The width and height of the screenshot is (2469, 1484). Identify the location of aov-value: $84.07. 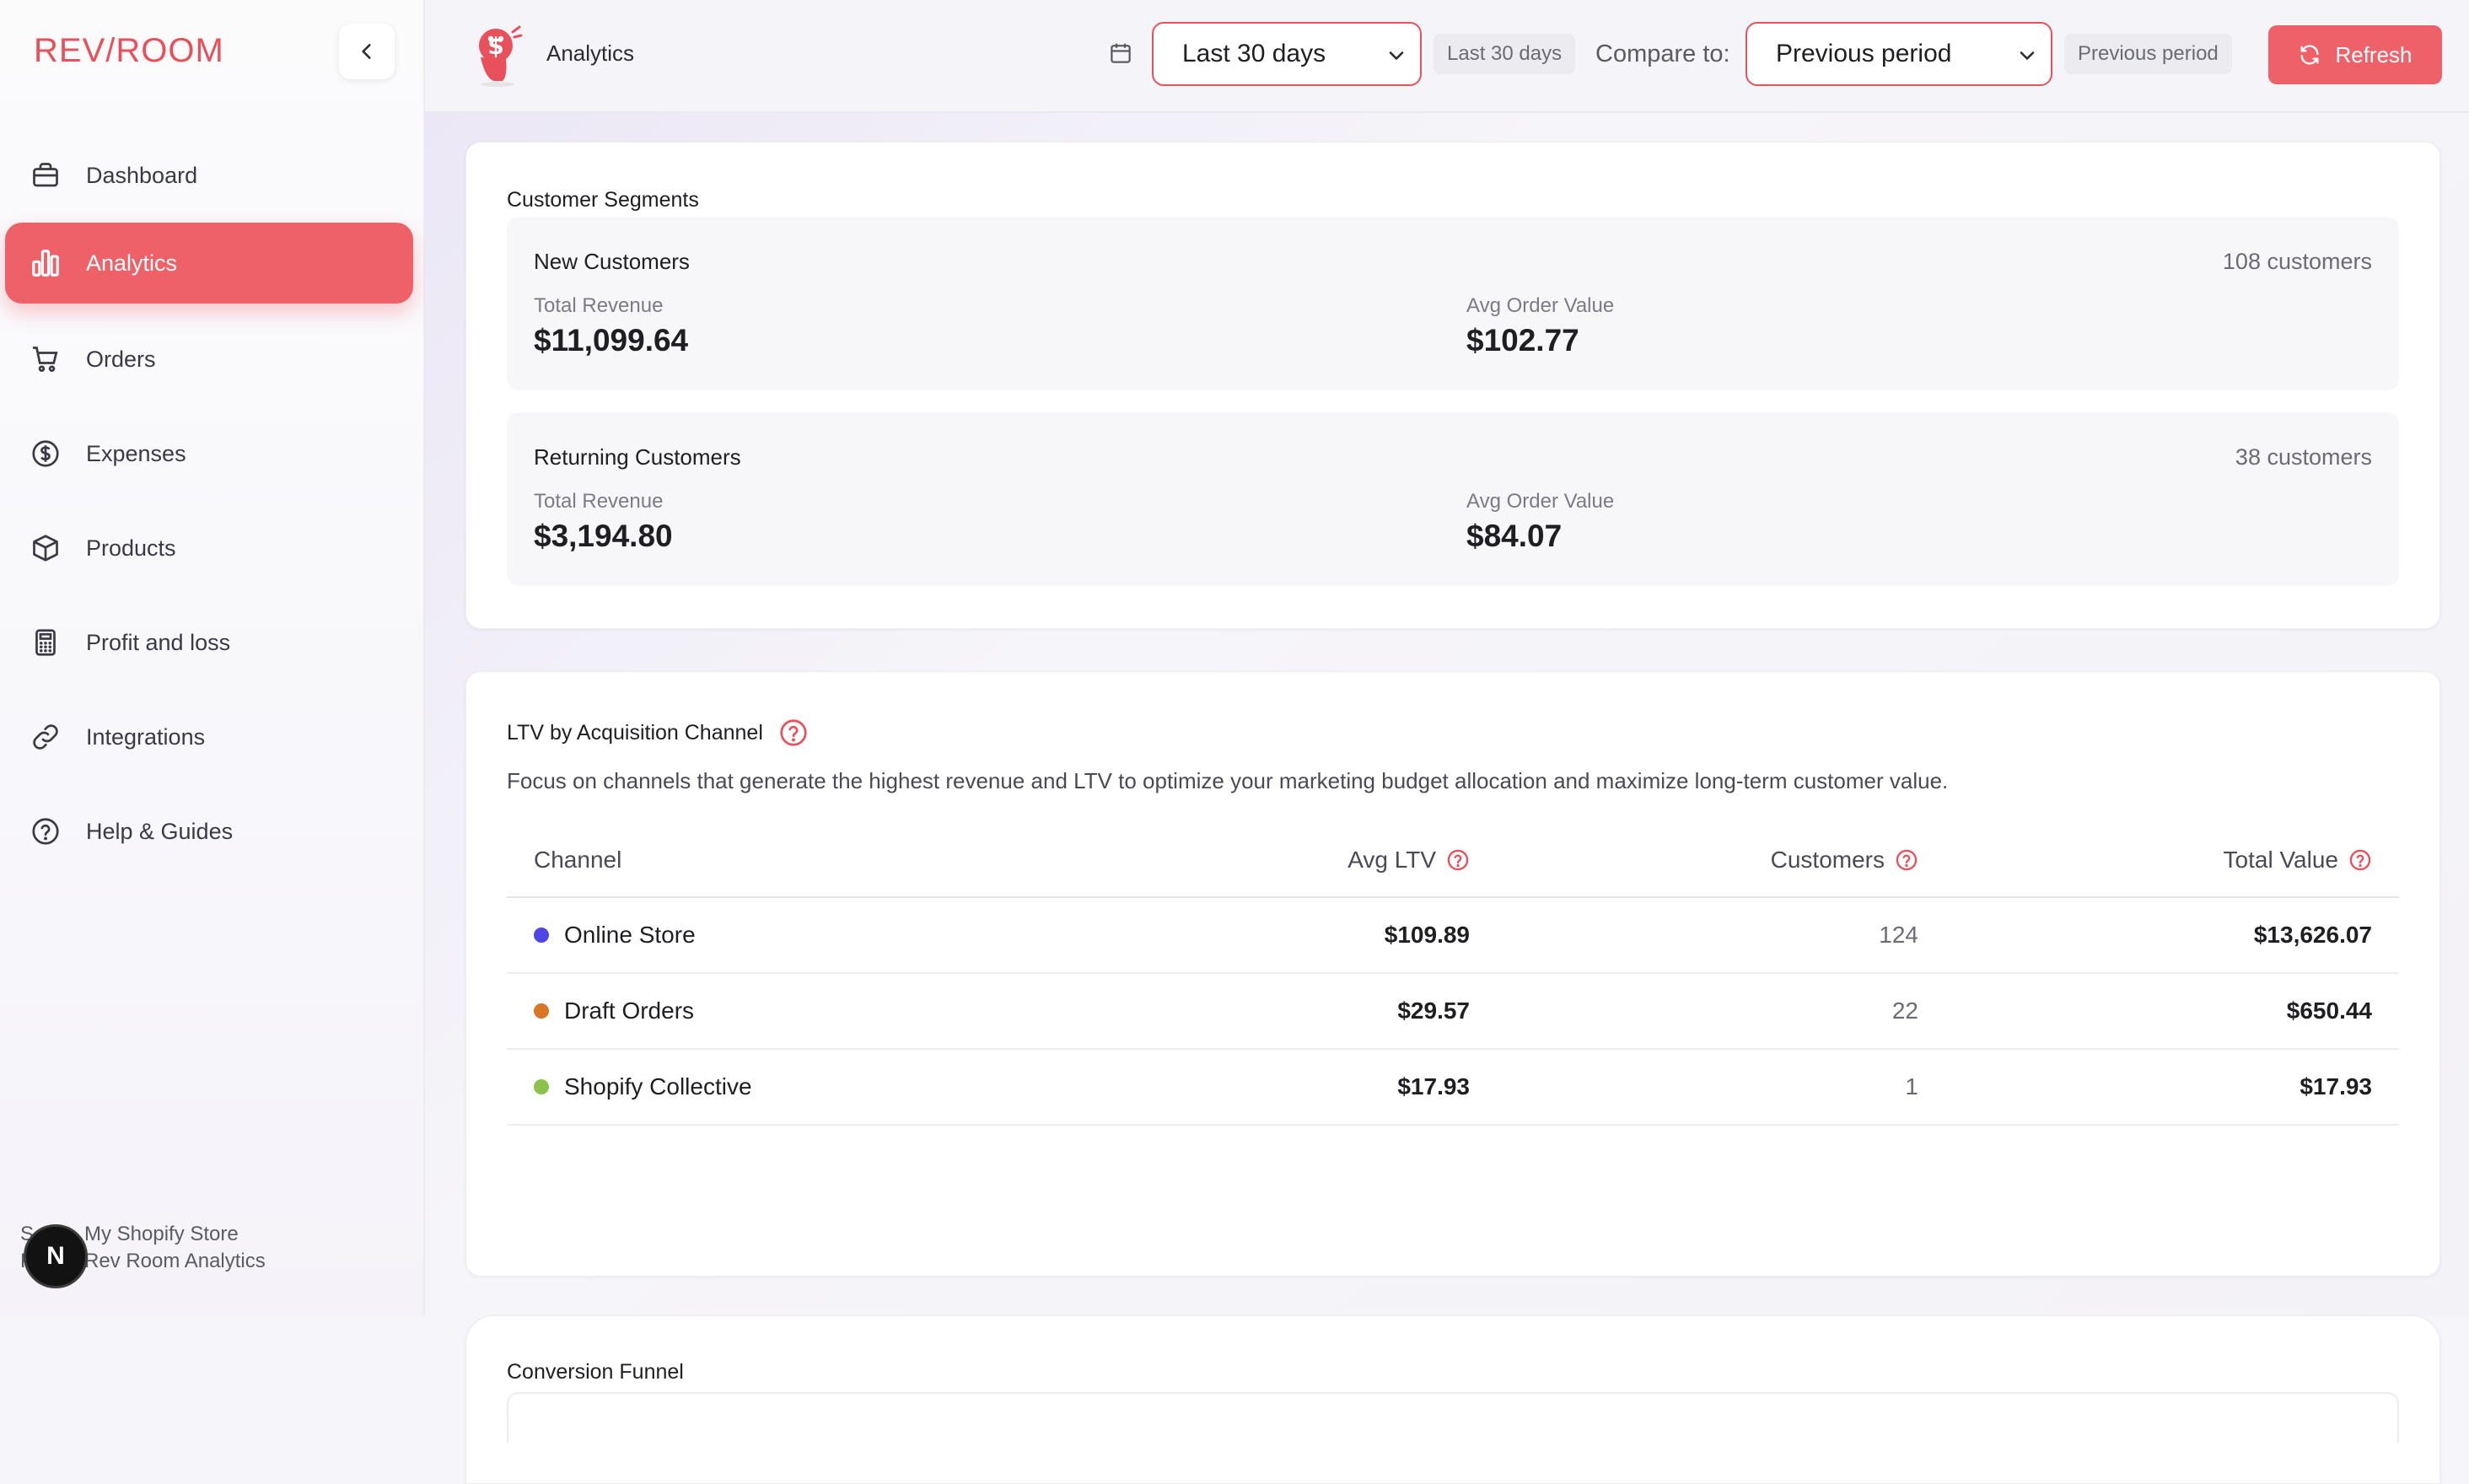
(1514, 536).